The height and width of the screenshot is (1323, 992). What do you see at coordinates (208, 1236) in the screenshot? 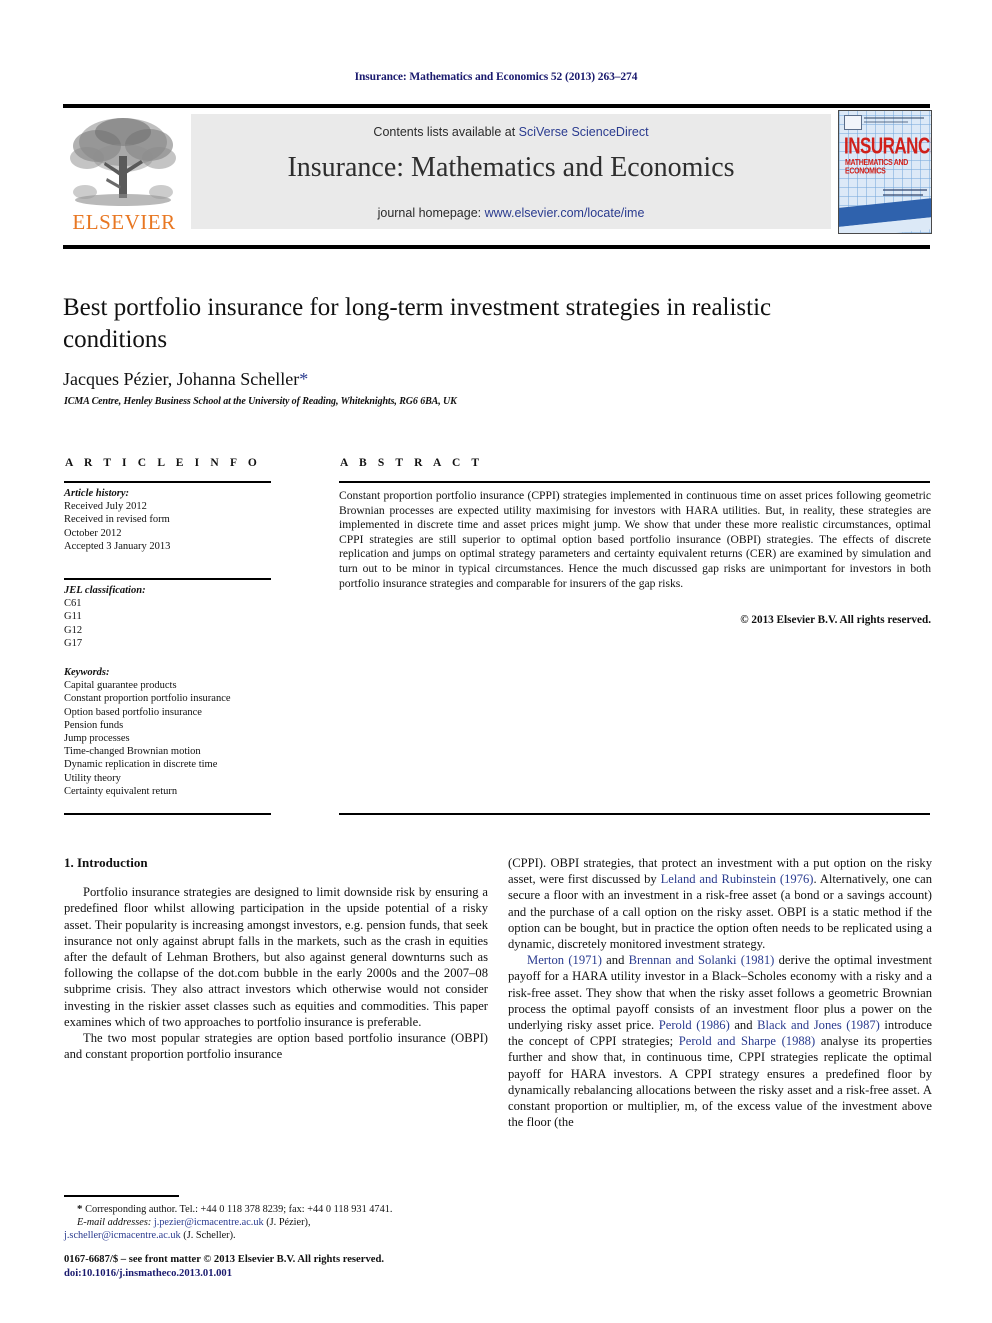
I see `email-owner-2: (J. Scheller).` at bounding box center [208, 1236].